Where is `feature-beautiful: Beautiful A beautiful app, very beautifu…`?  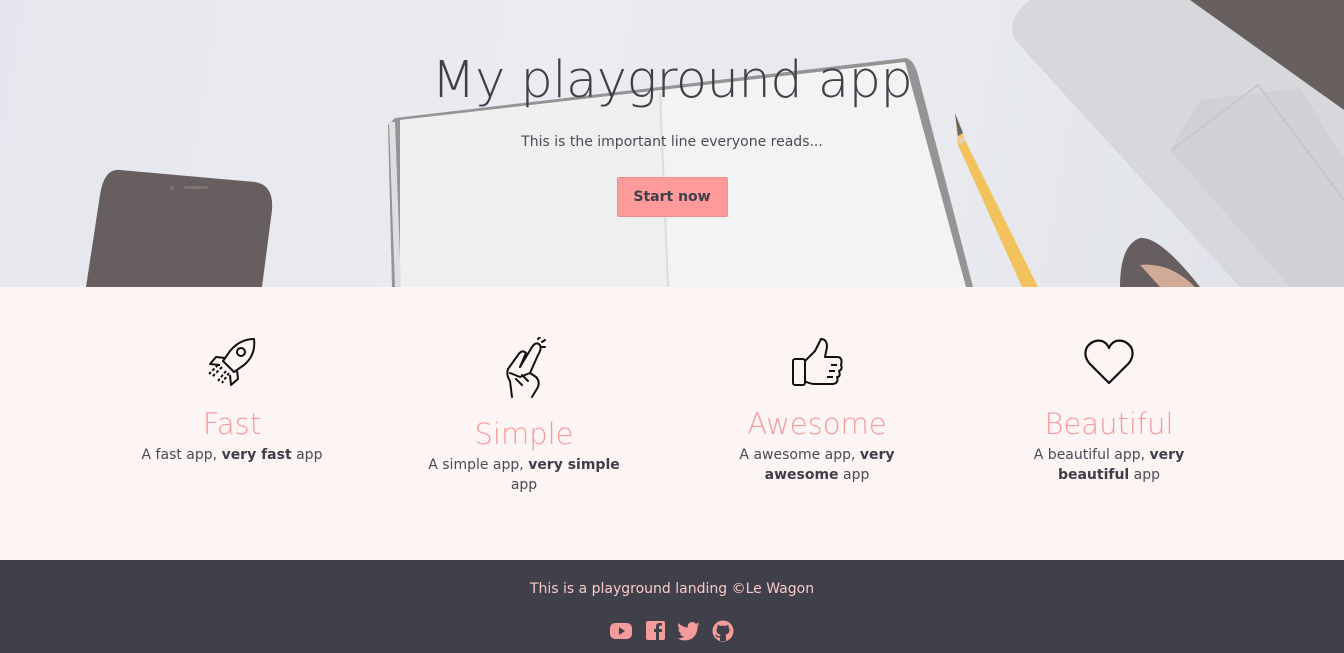 feature-beautiful: Beautiful A beautiful app, very beautifu… is located at coordinates (1109, 411).